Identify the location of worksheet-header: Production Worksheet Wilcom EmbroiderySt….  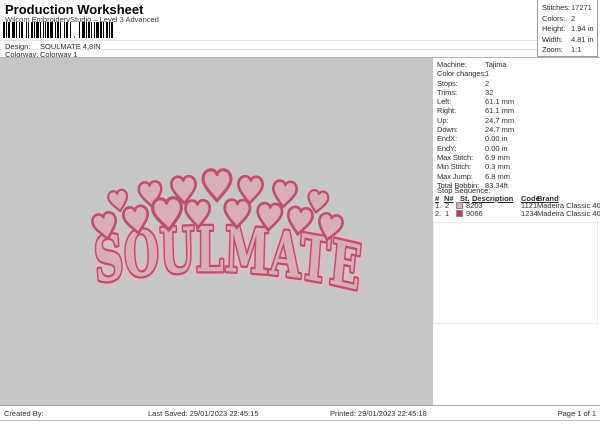
(300, 29).